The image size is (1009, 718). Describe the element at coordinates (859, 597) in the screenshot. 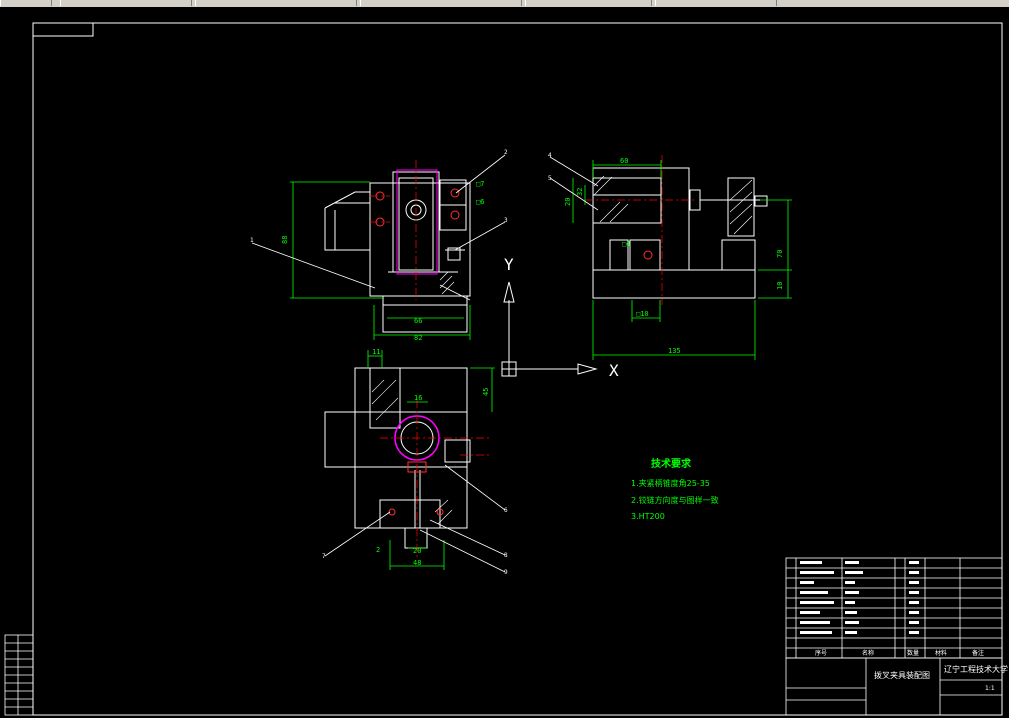

I see `parts-list-cells` at that location.